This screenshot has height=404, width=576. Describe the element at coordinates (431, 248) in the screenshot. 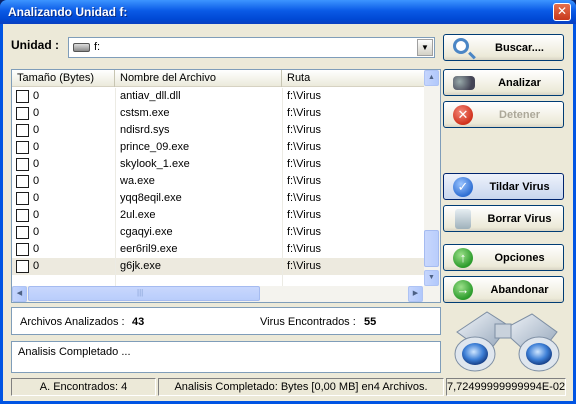

I see `vertical-scroll-thumb` at that location.